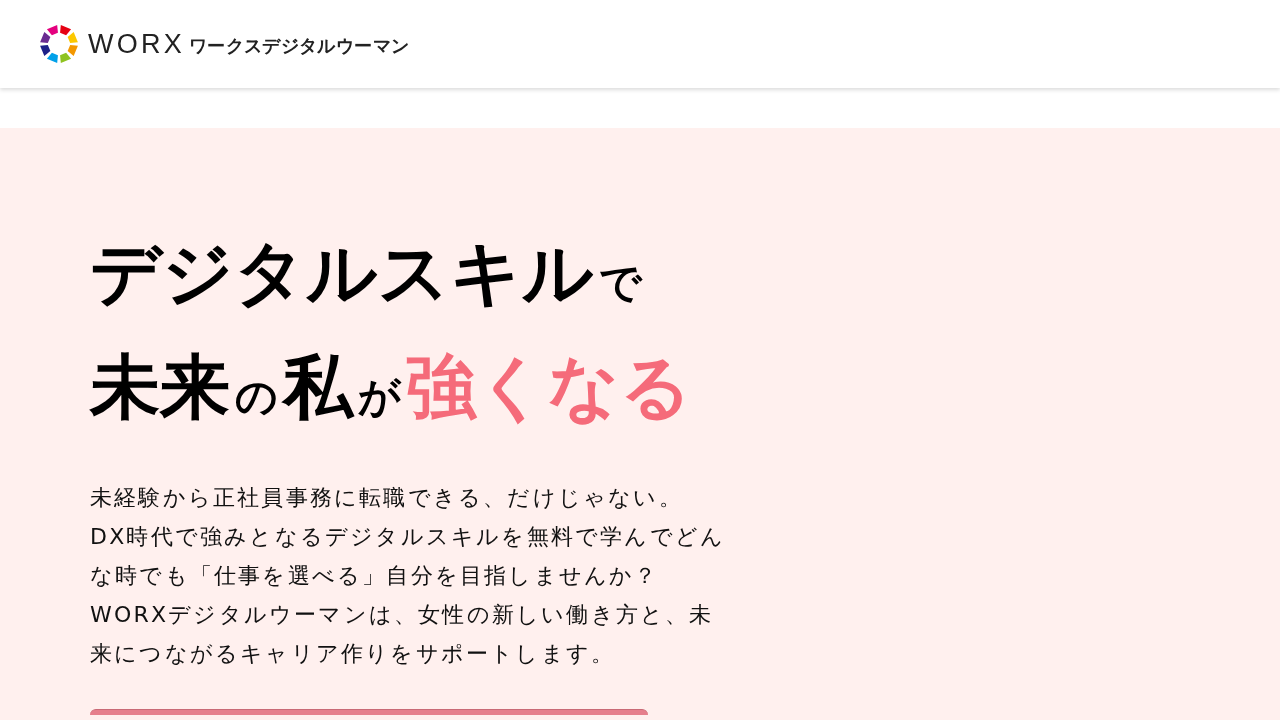  I want to click on headline: デジタルスキルで 未来の私が強くなる, so click(391, 330).